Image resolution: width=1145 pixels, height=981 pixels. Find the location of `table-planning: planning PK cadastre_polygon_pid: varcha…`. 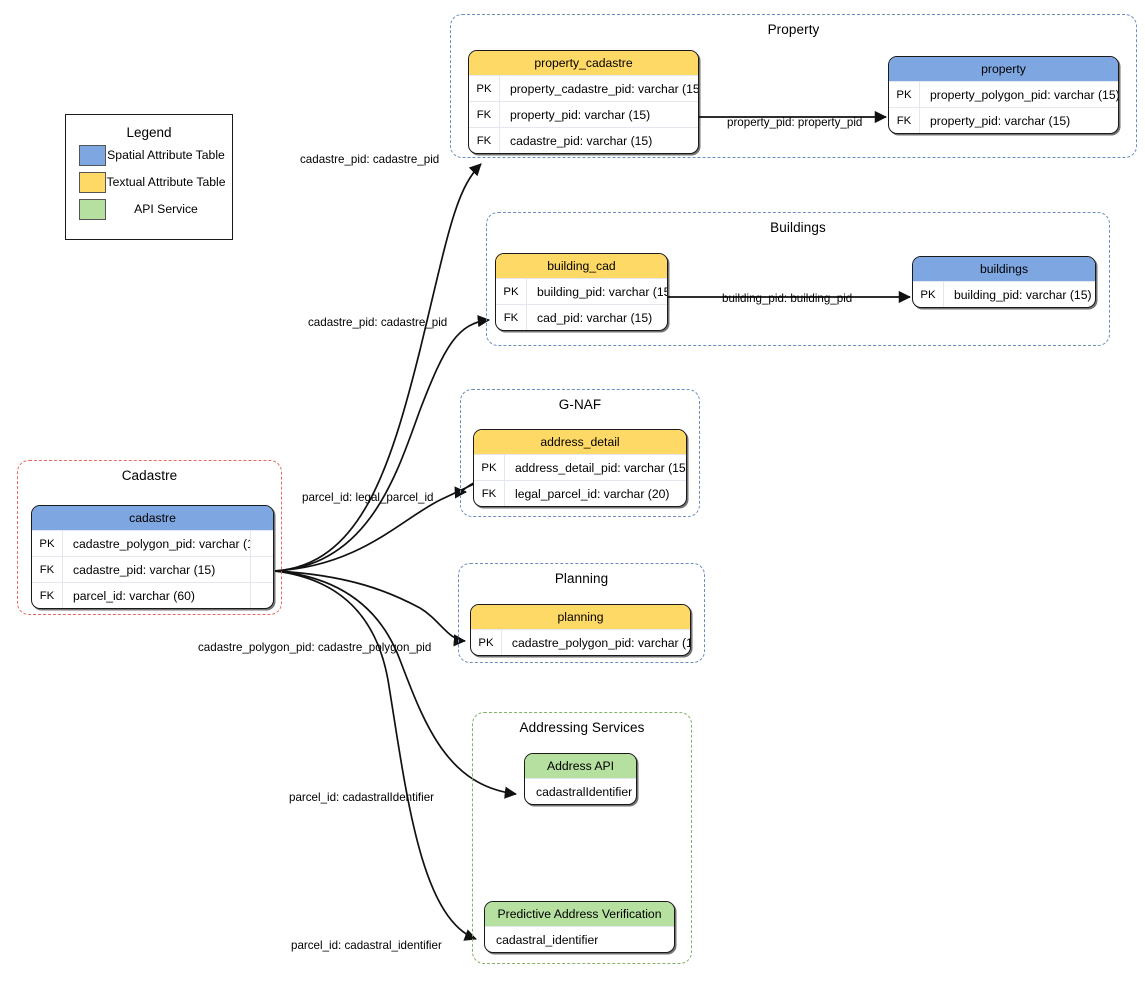

table-planning: planning PK cadastre_polygon_pid: varcha… is located at coordinates (580, 630).